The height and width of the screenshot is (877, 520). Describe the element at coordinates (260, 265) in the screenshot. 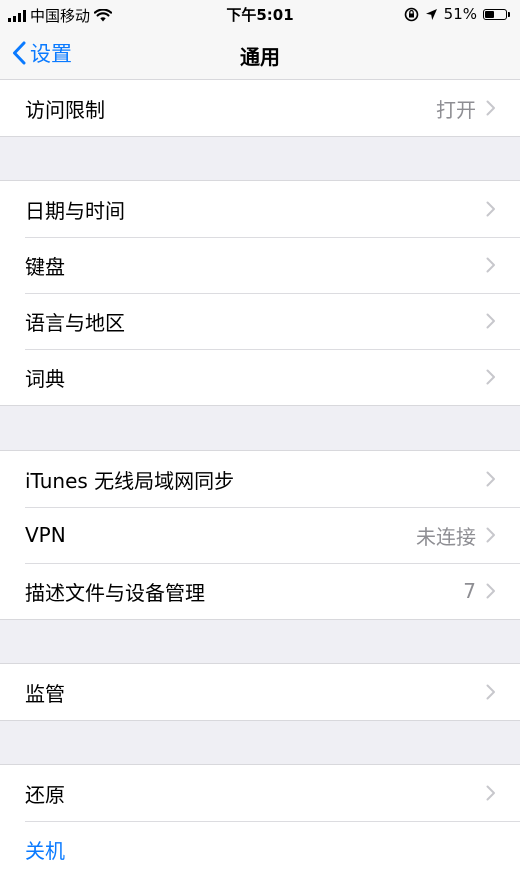

I see `cell-keyboard: 键盘` at that location.